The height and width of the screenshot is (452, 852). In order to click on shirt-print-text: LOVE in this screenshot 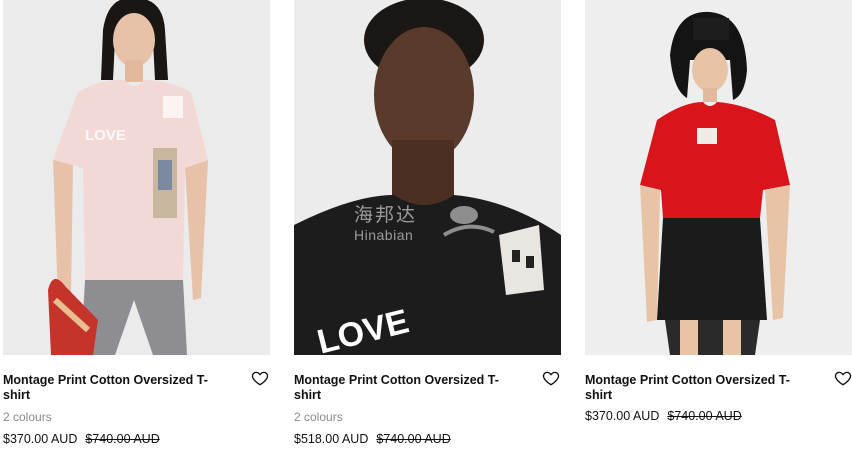, I will do `click(105, 135)`.